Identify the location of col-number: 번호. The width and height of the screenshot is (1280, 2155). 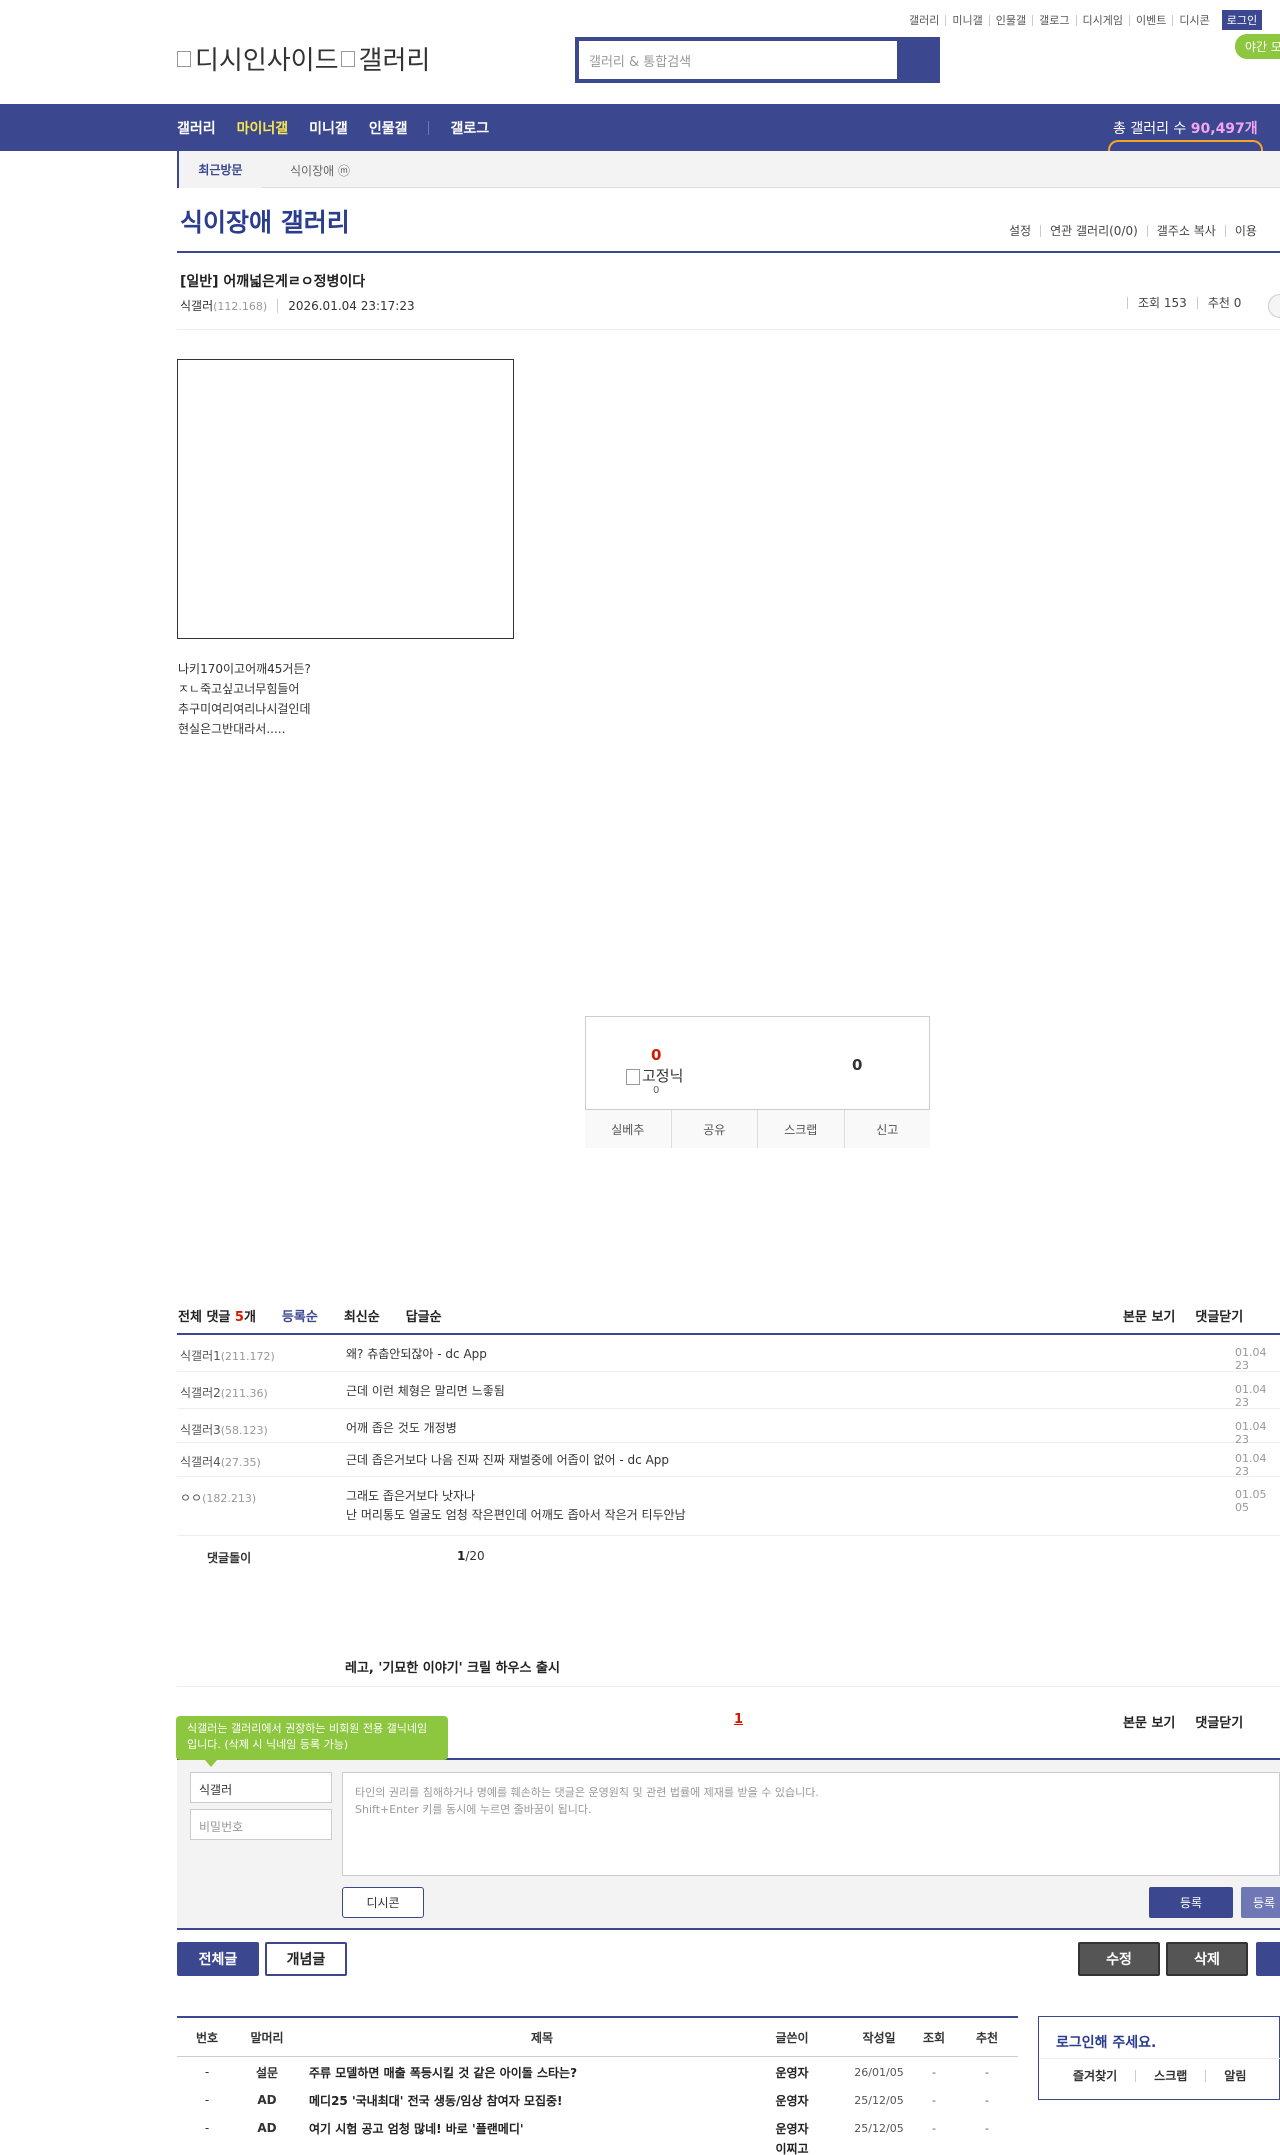
(207, 2037).